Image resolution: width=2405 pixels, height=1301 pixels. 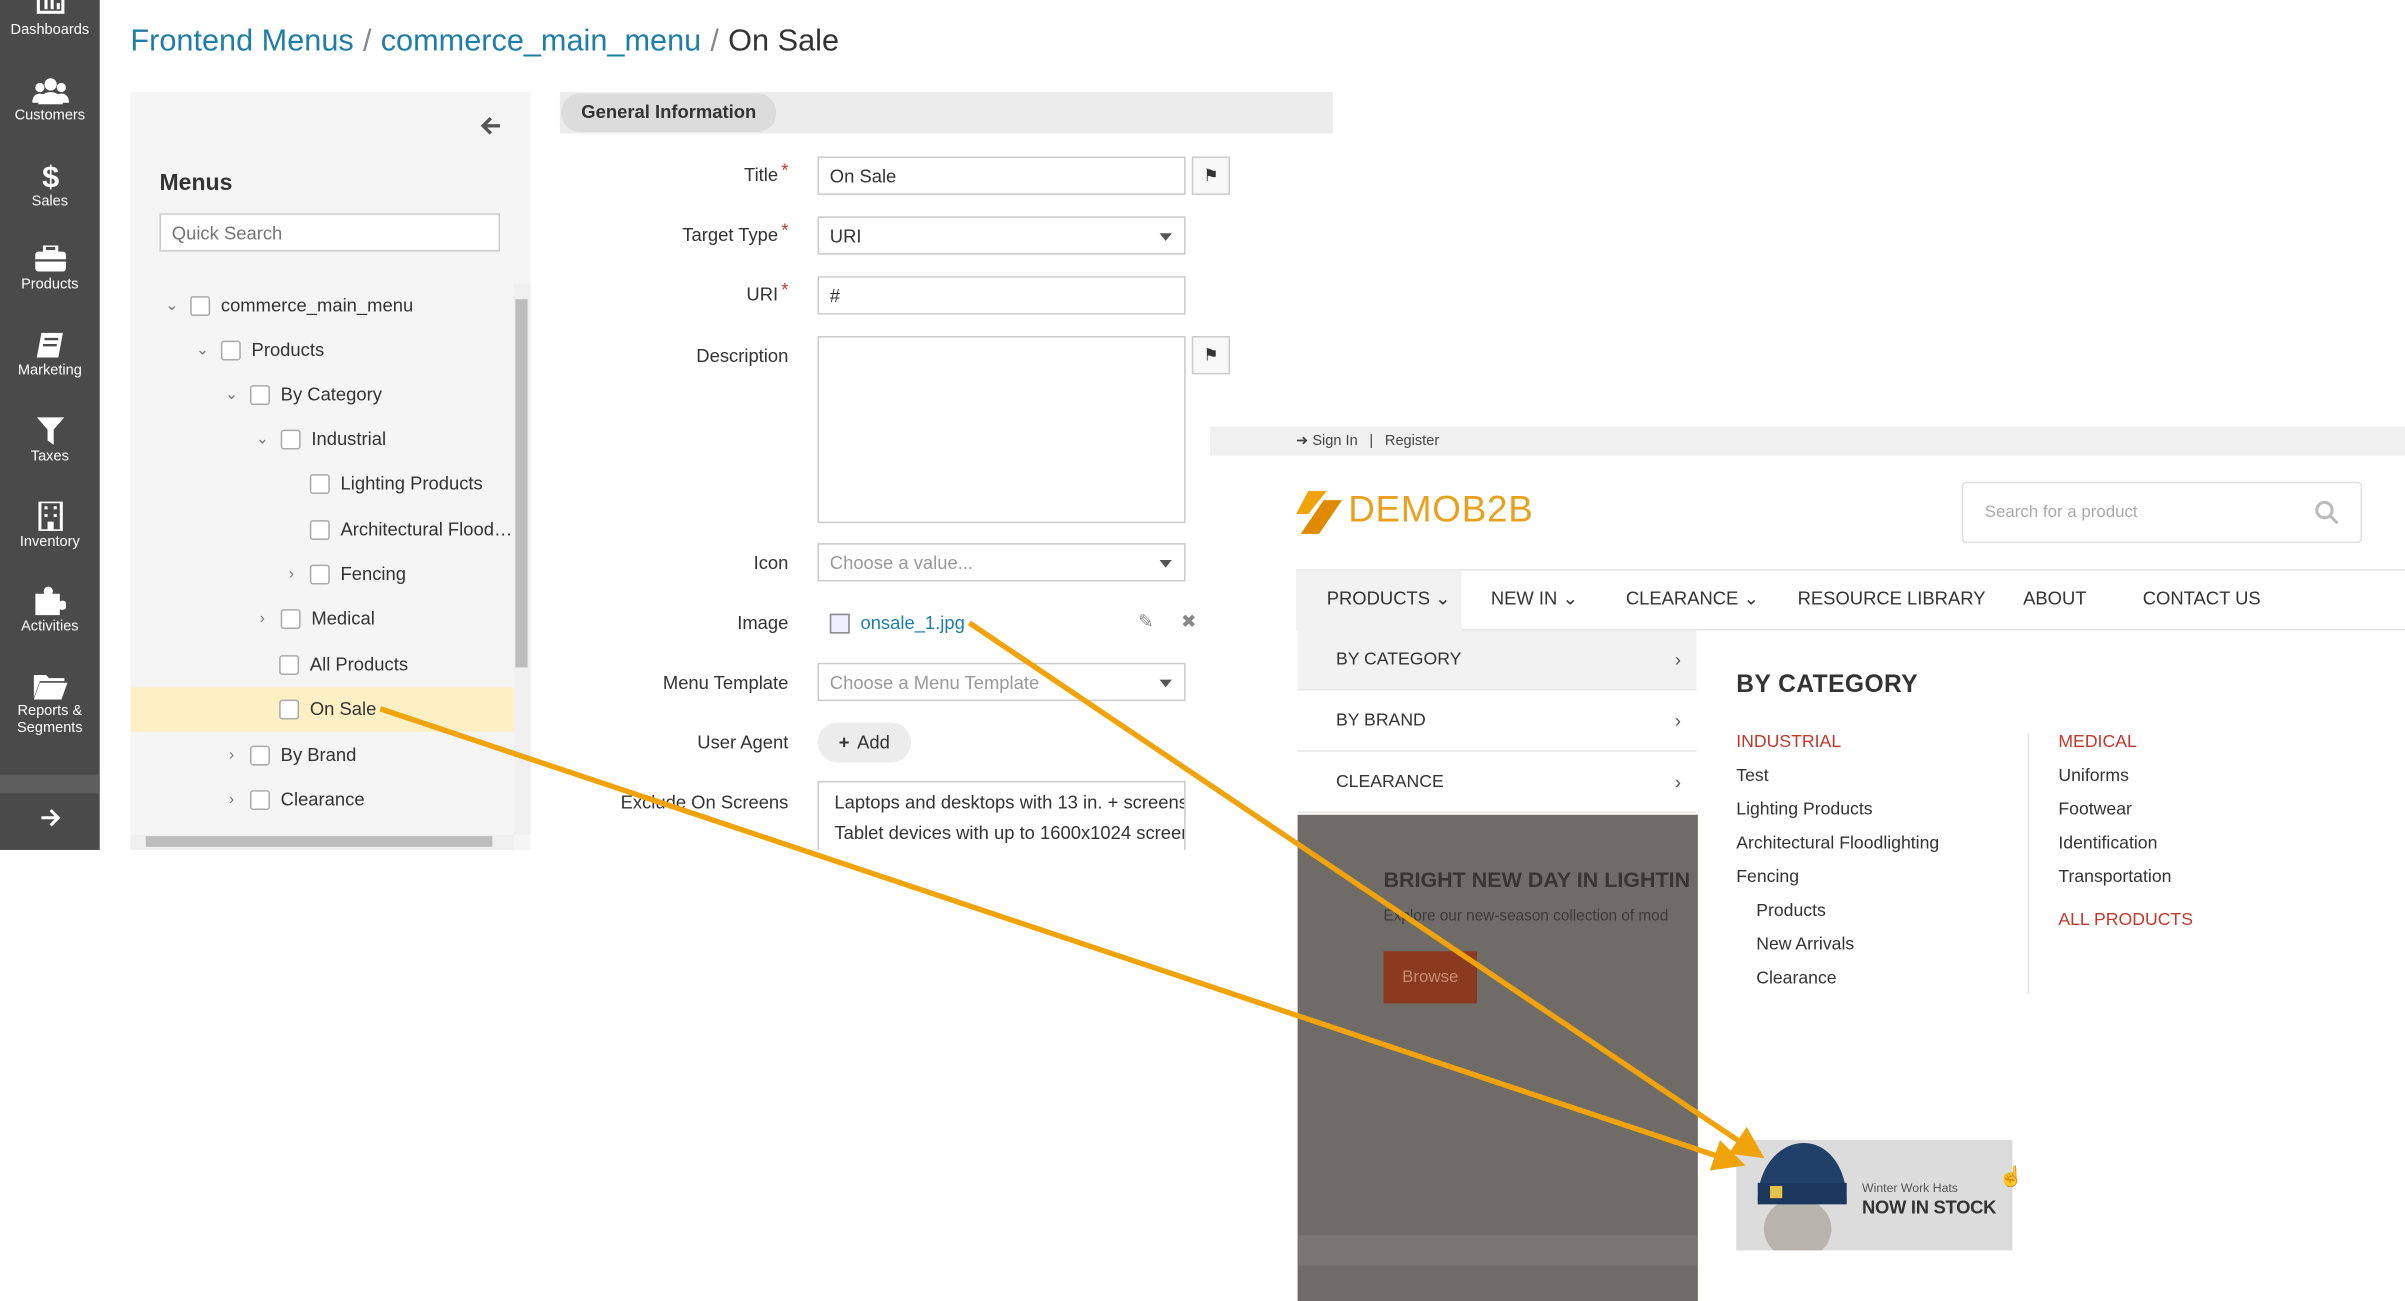 I want to click on tree-node-products: ⌄ Products, so click(x=258, y=349).